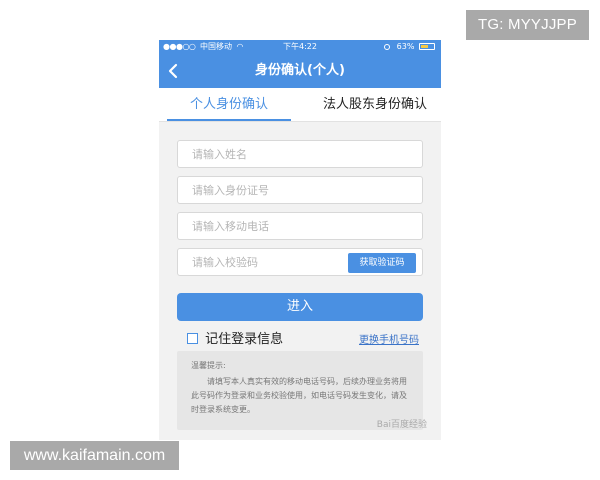  Describe the element at coordinates (300, 47) in the screenshot. I see `status-bar: ●●●○○ 中国移动 ◠ 下午4:22 63%` at that location.